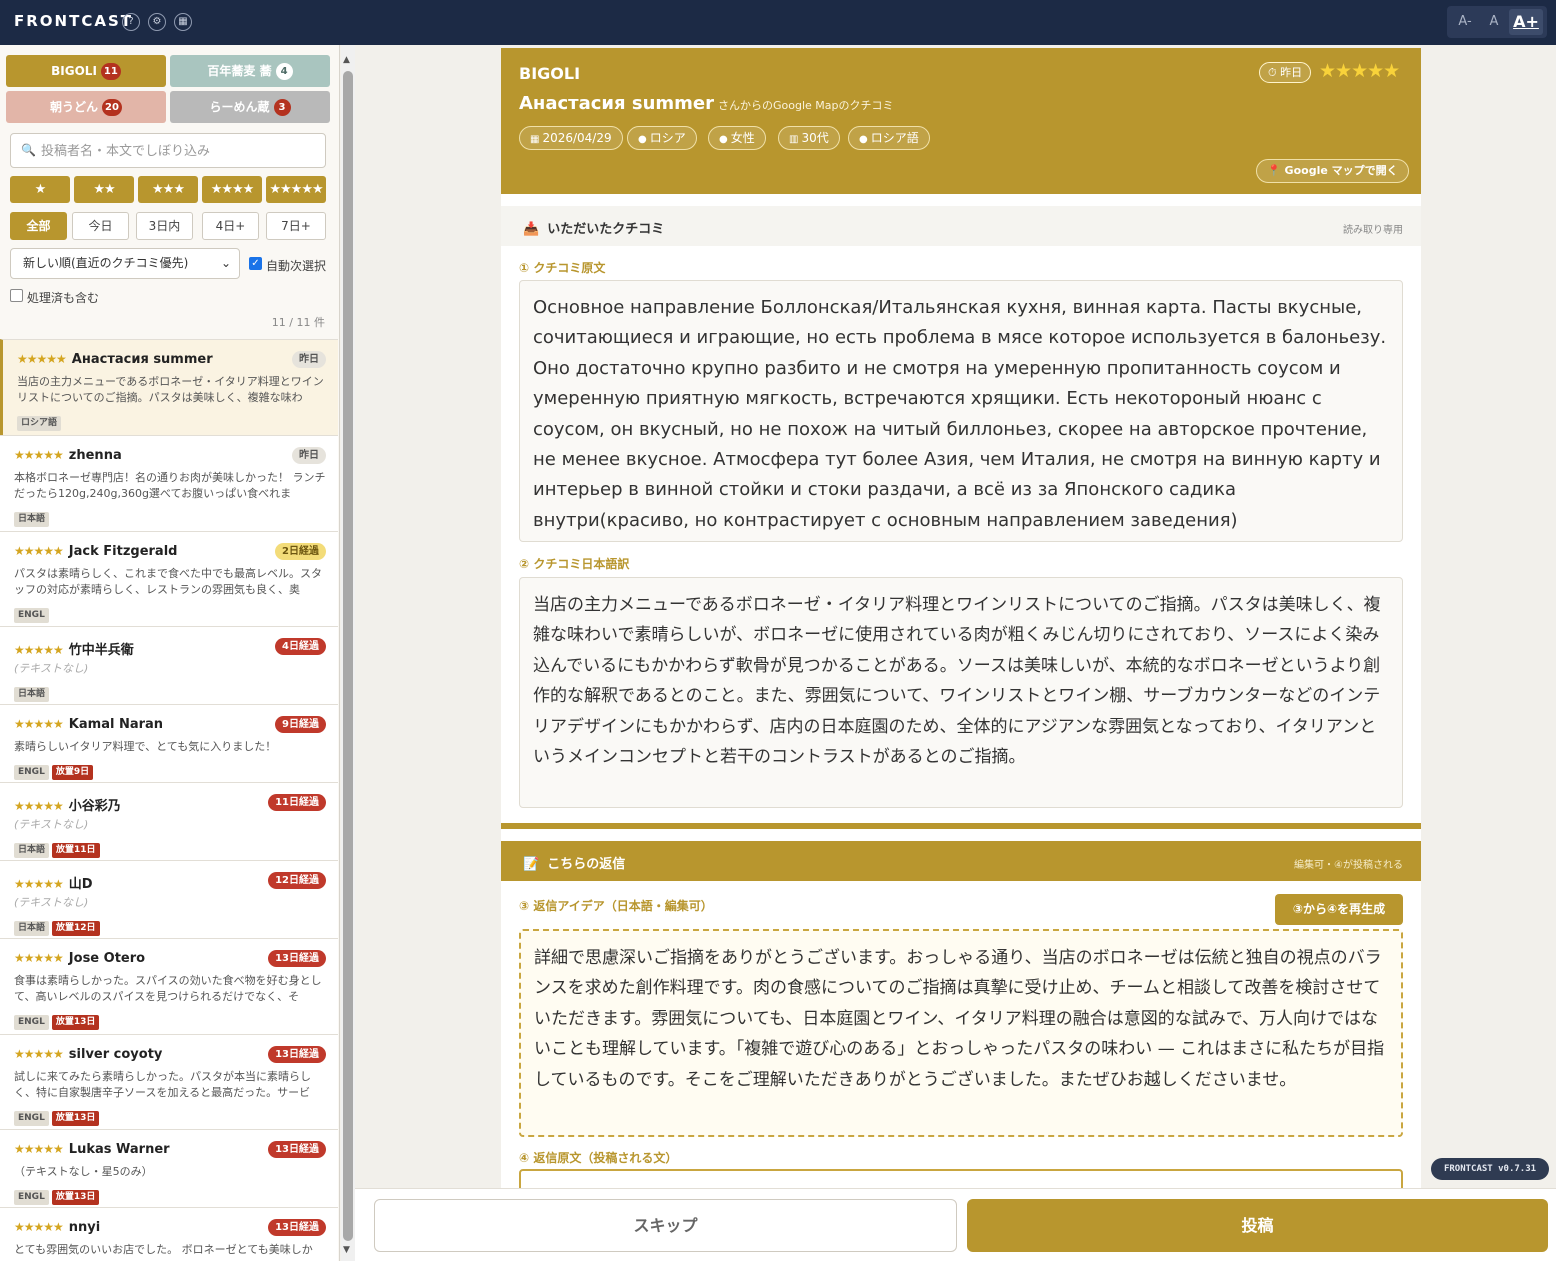 This screenshot has width=1556, height=1261. Describe the element at coordinates (346, 60) in the screenshot. I see `scroll-up-icon: ▲` at that location.